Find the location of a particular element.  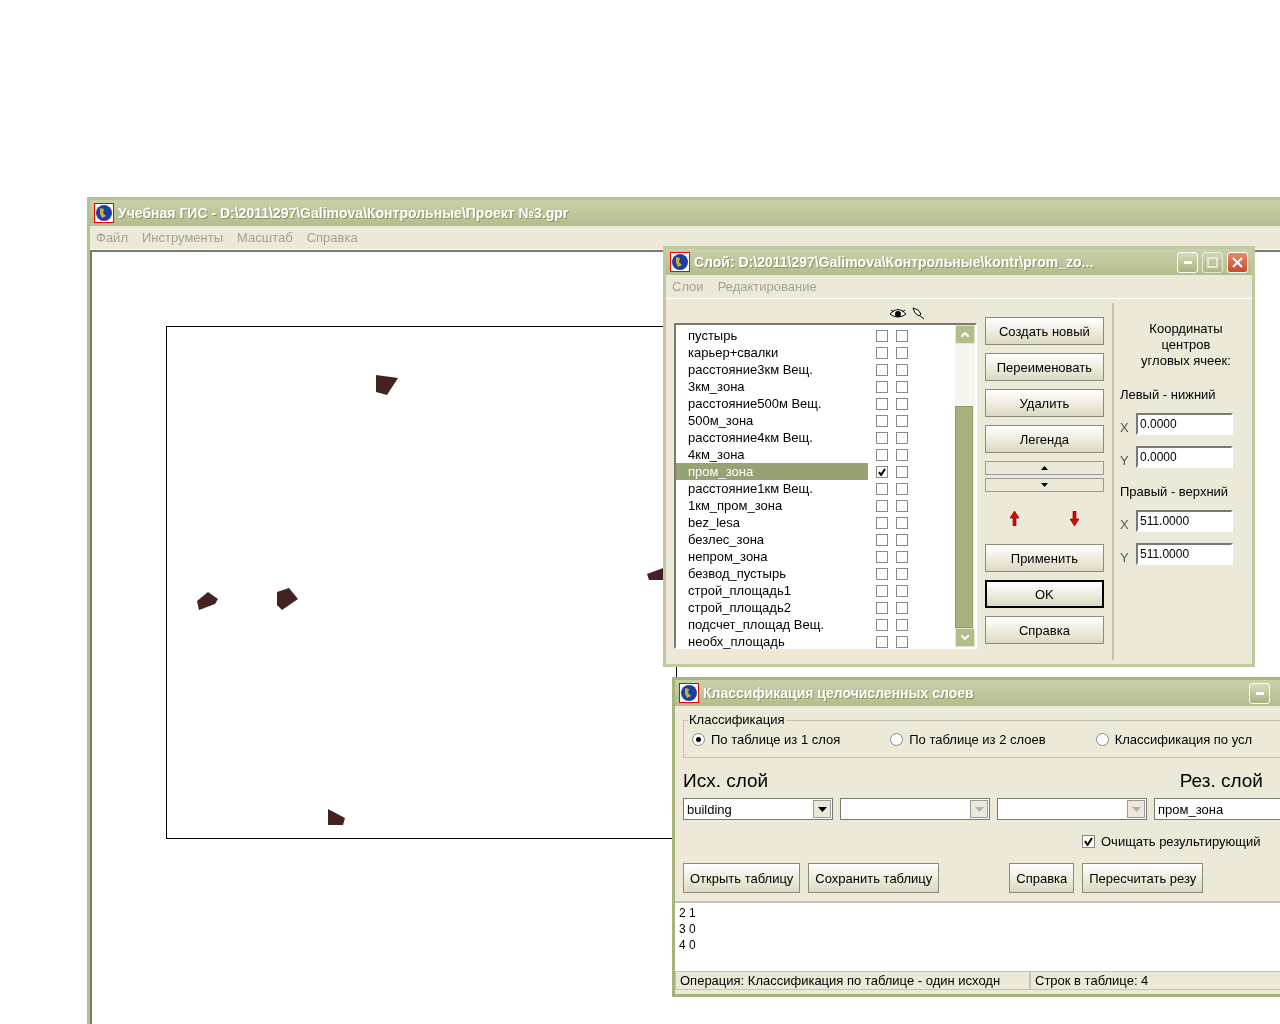

clear-checkbox is located at coordinates (1088, 841).